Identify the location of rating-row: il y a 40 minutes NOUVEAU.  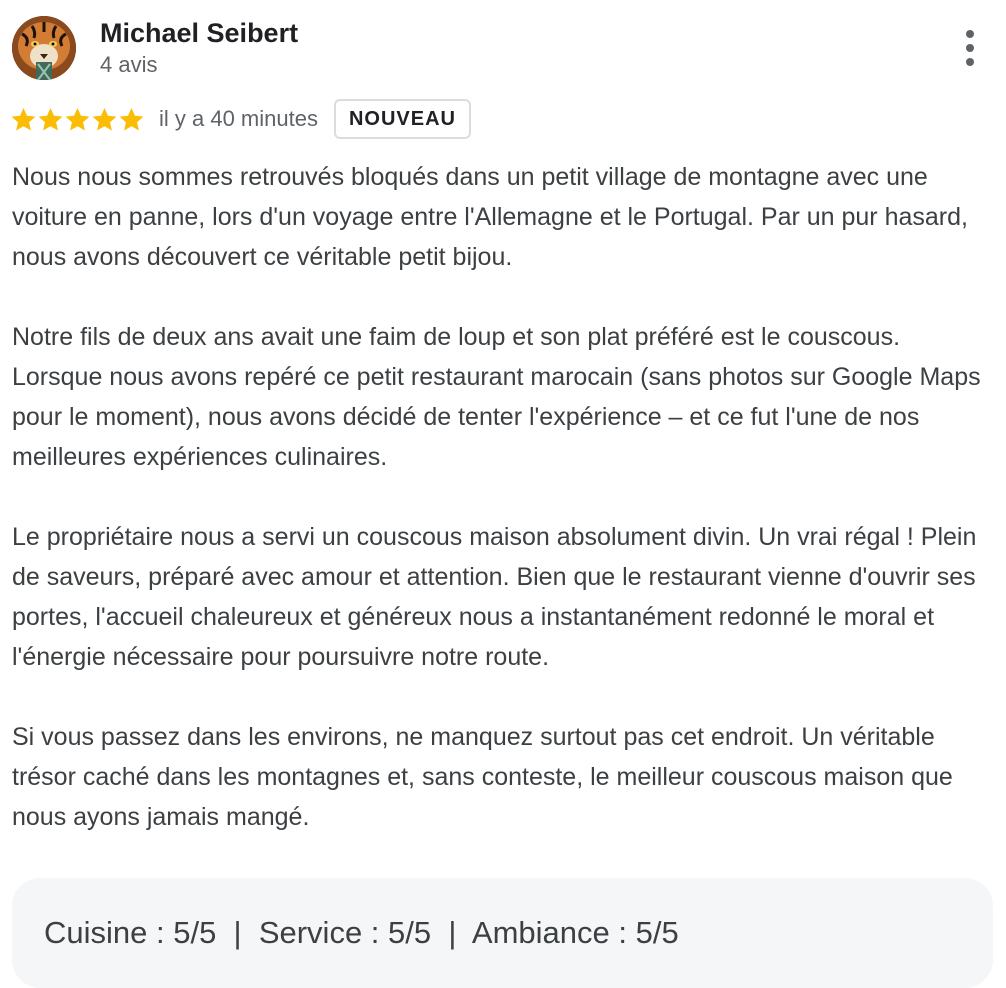
(240, 119).